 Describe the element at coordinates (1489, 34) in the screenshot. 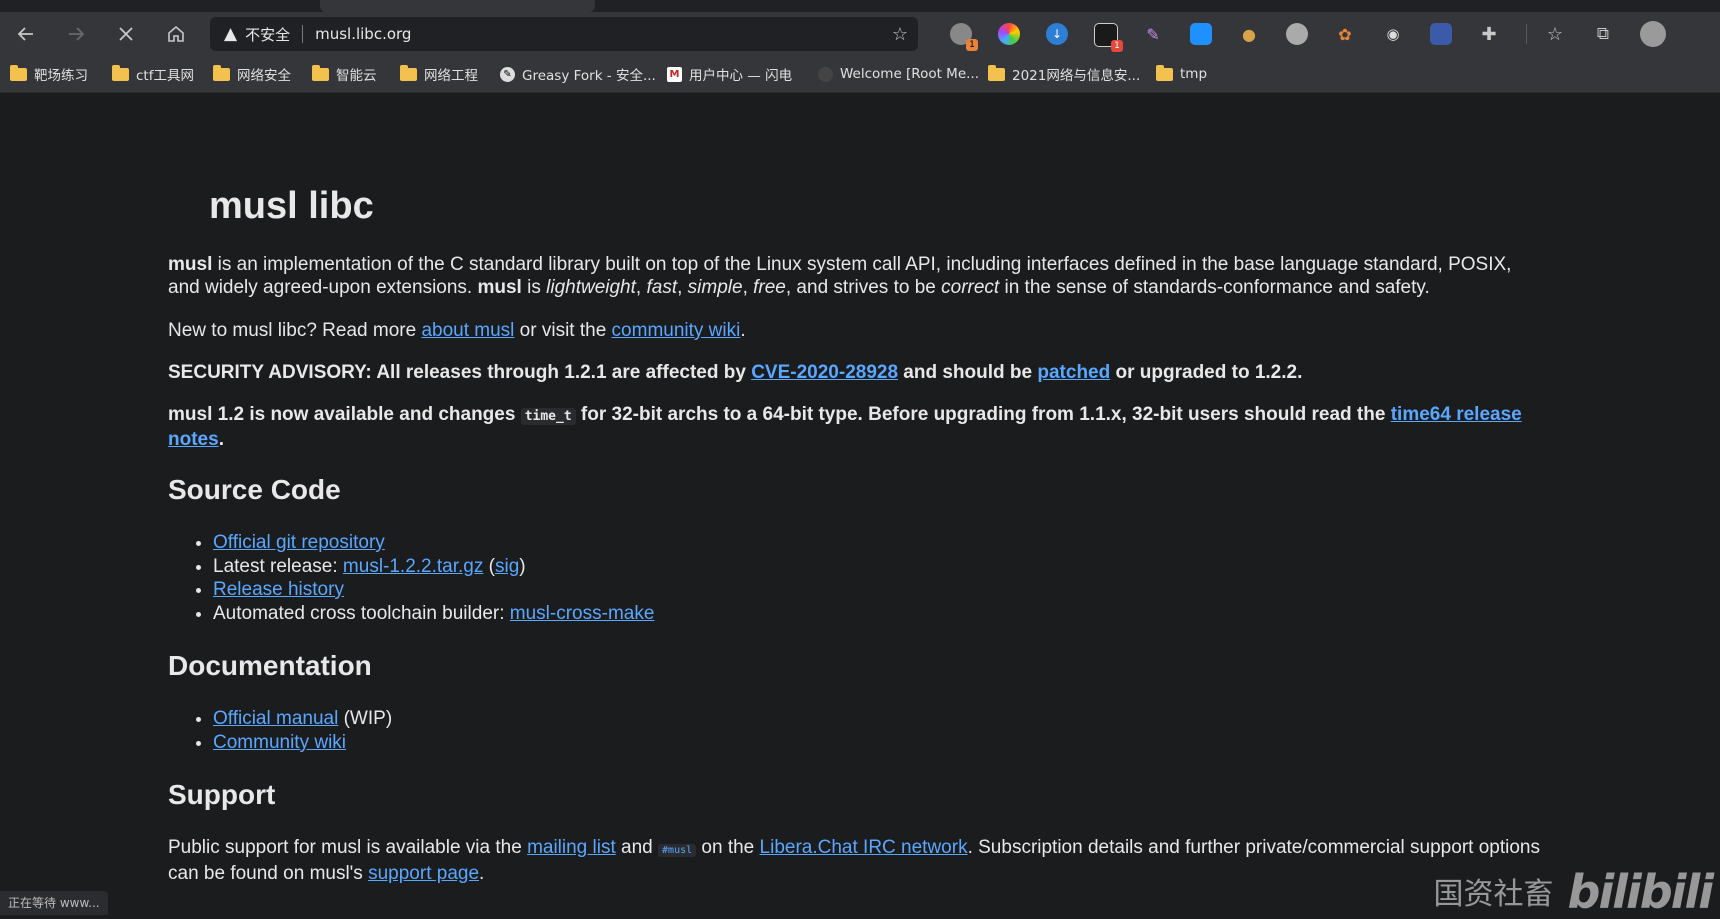

I see `puzzle-icon: ✚` at that location.